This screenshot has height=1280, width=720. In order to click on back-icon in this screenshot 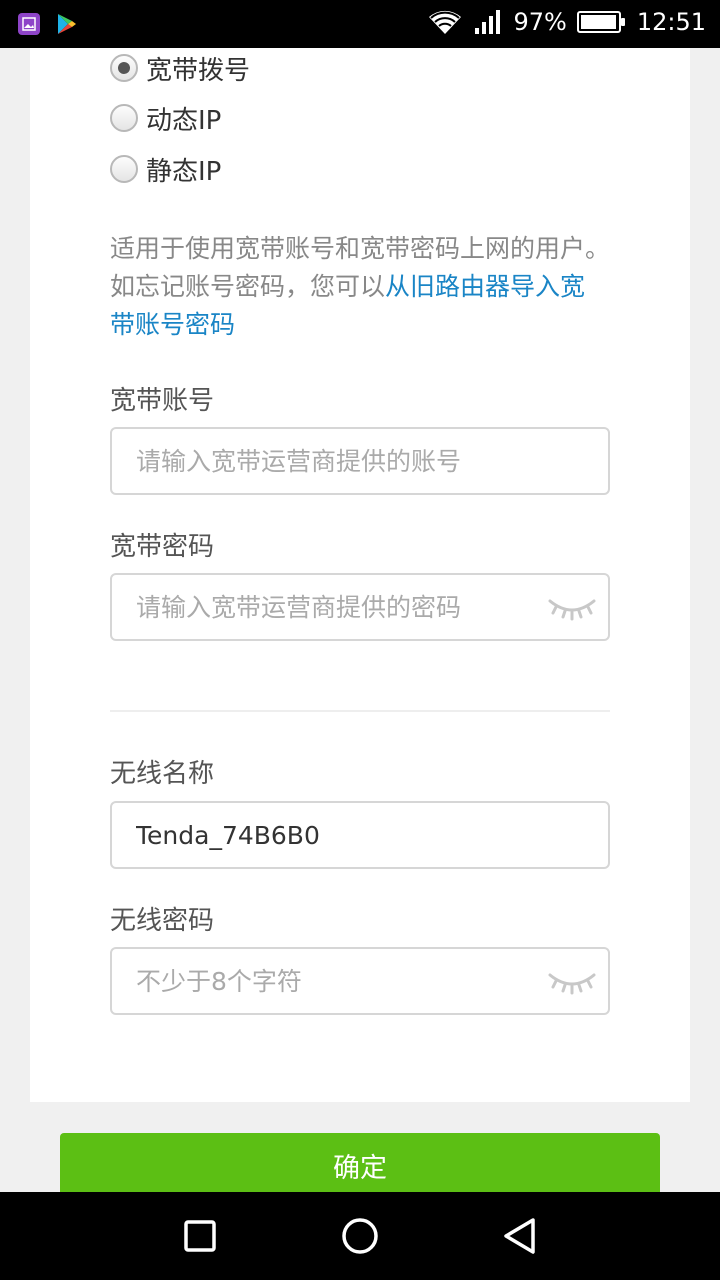, I will do `click(520, 1236)`.